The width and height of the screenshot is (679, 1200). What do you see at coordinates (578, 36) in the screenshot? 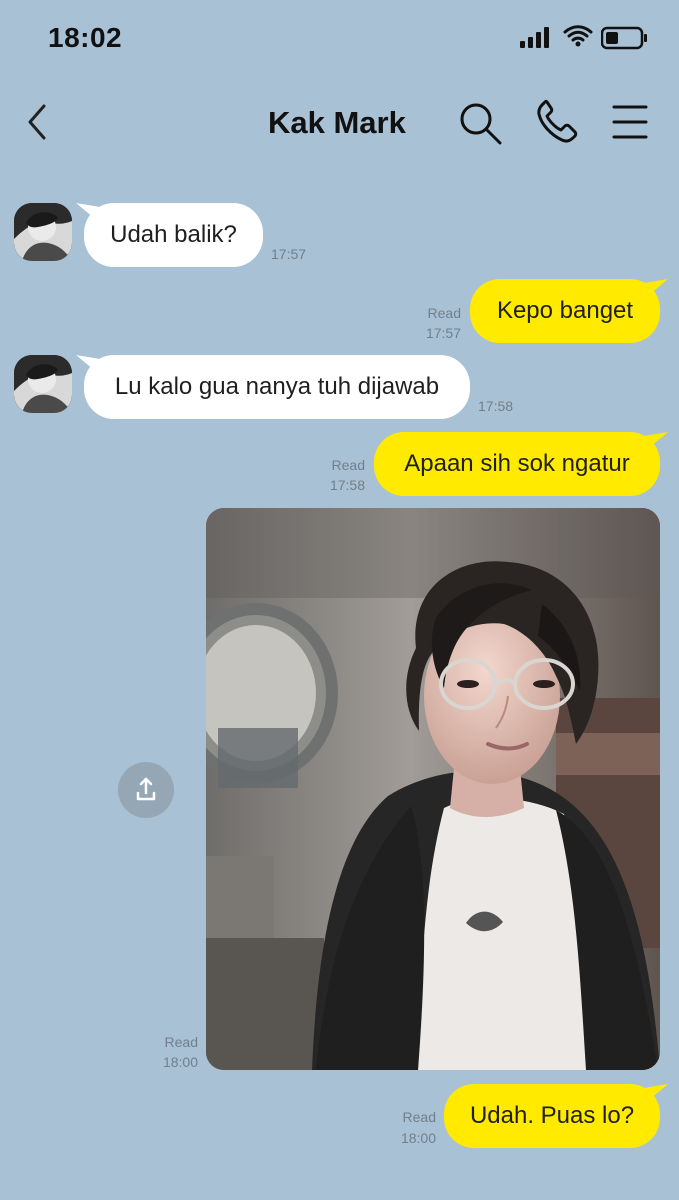
I see `wifi-icon` at bounding box center [578, 36].